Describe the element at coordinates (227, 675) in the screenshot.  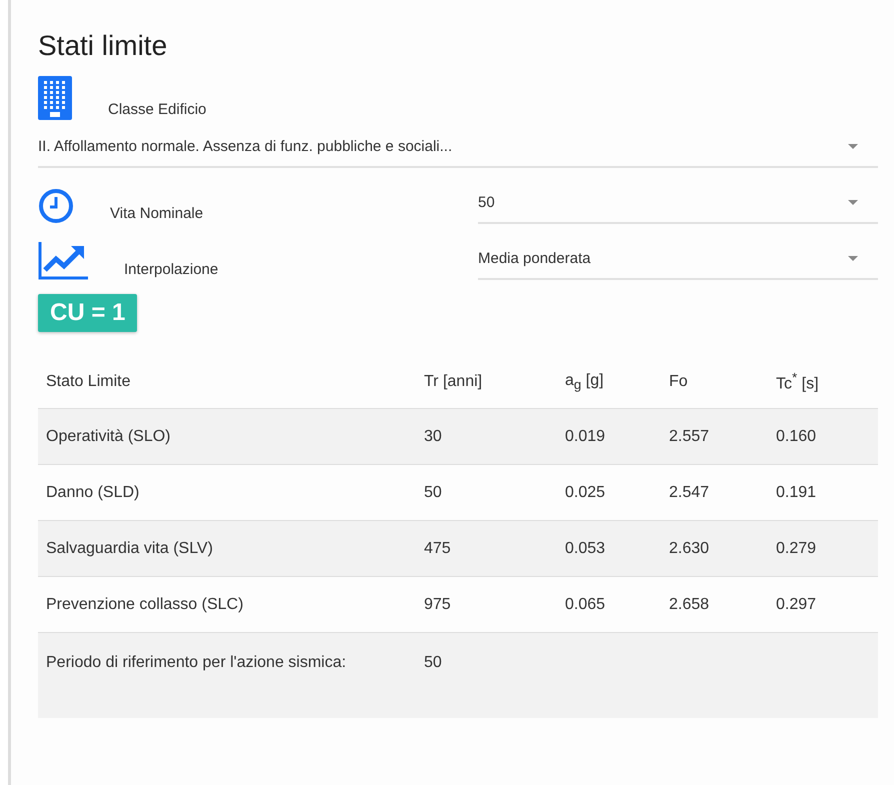
I see `table-cell: Periodo di riferimento per l'azione sismica:` at that location.